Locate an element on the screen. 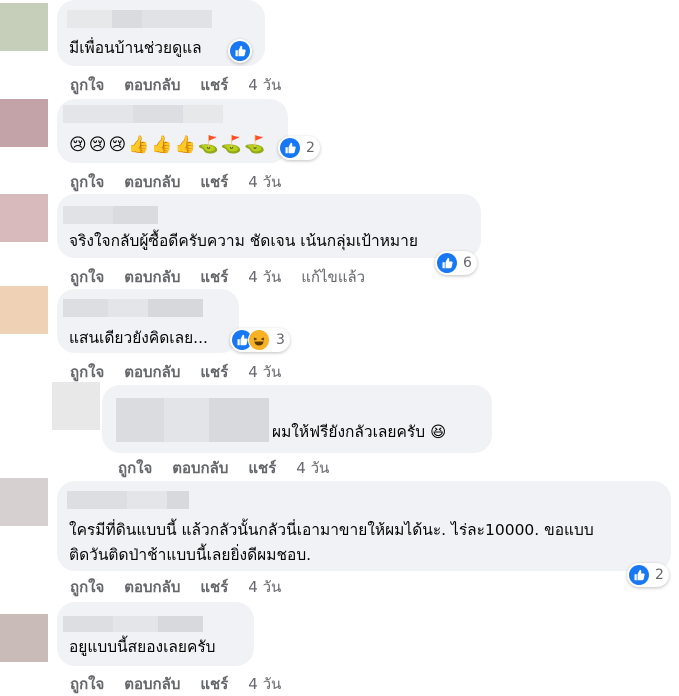 The image size is (679, 696). comment-bubble: ผมให้ฟรียังกลัวเลยครับ 😆 is located at coordinates (297, 419).